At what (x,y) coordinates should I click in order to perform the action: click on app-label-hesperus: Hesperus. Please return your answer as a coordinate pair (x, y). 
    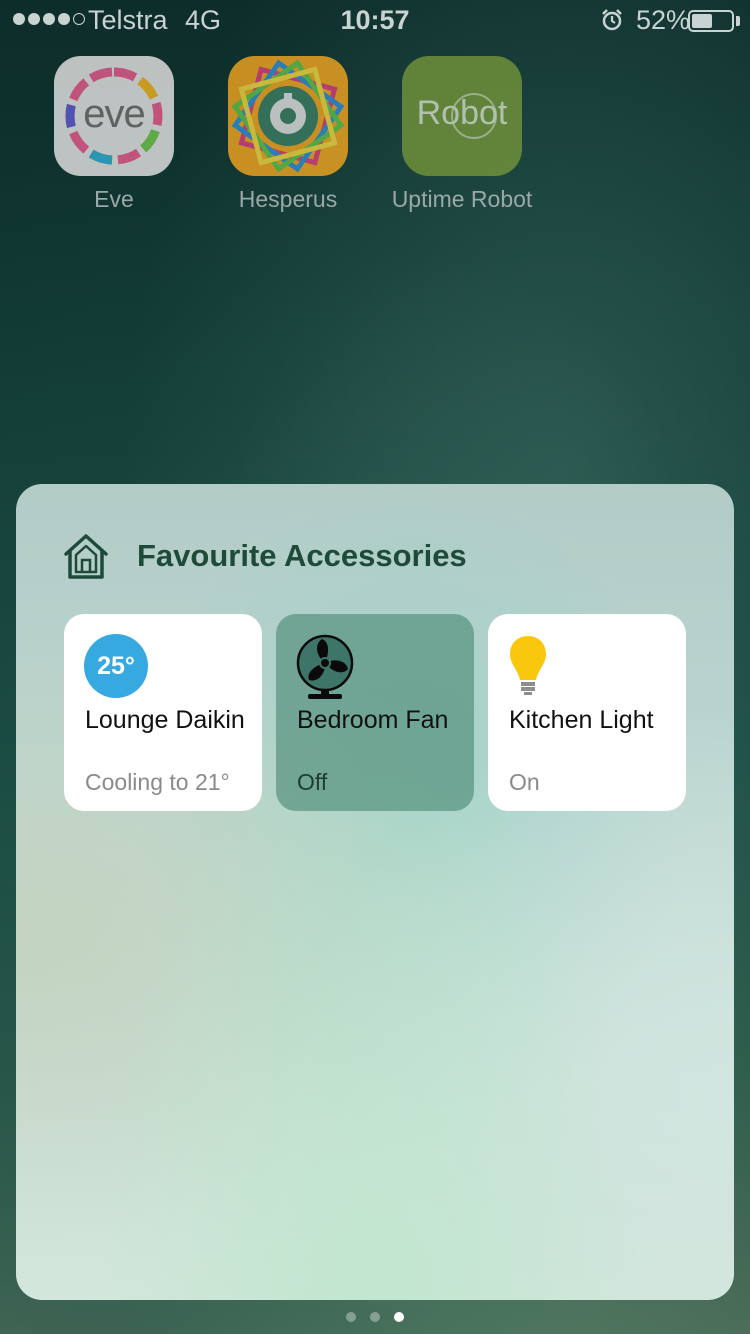
    Looking at the image, I should click on (288, 199).